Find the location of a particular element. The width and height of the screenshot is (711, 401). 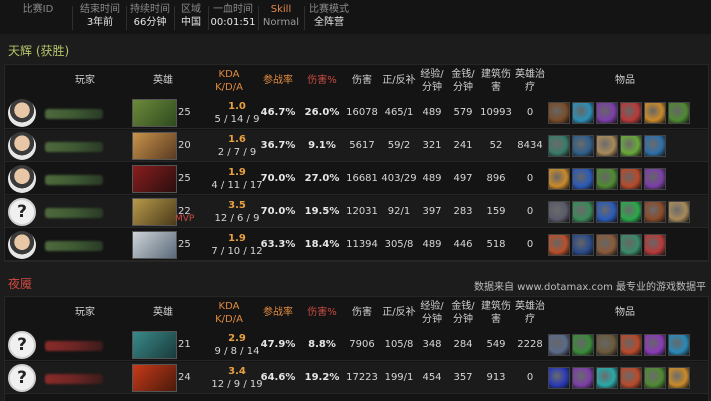

gpm-header: 金钱/分钟 is located at coordinates (463, 313).